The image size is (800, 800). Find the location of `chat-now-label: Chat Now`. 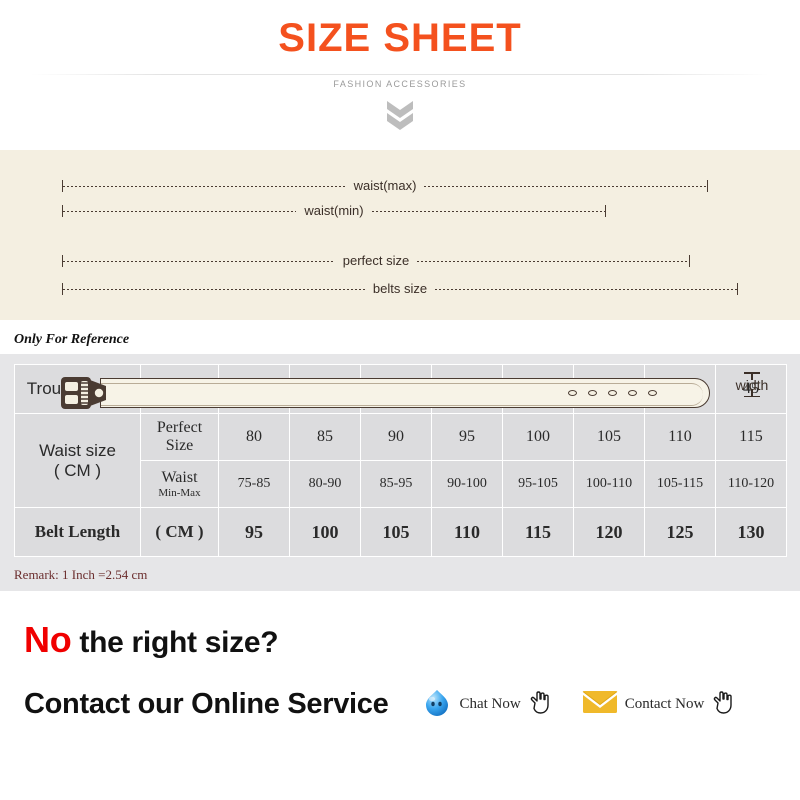

chat-now-label: Chat Now is located at coordinates (490, 704).